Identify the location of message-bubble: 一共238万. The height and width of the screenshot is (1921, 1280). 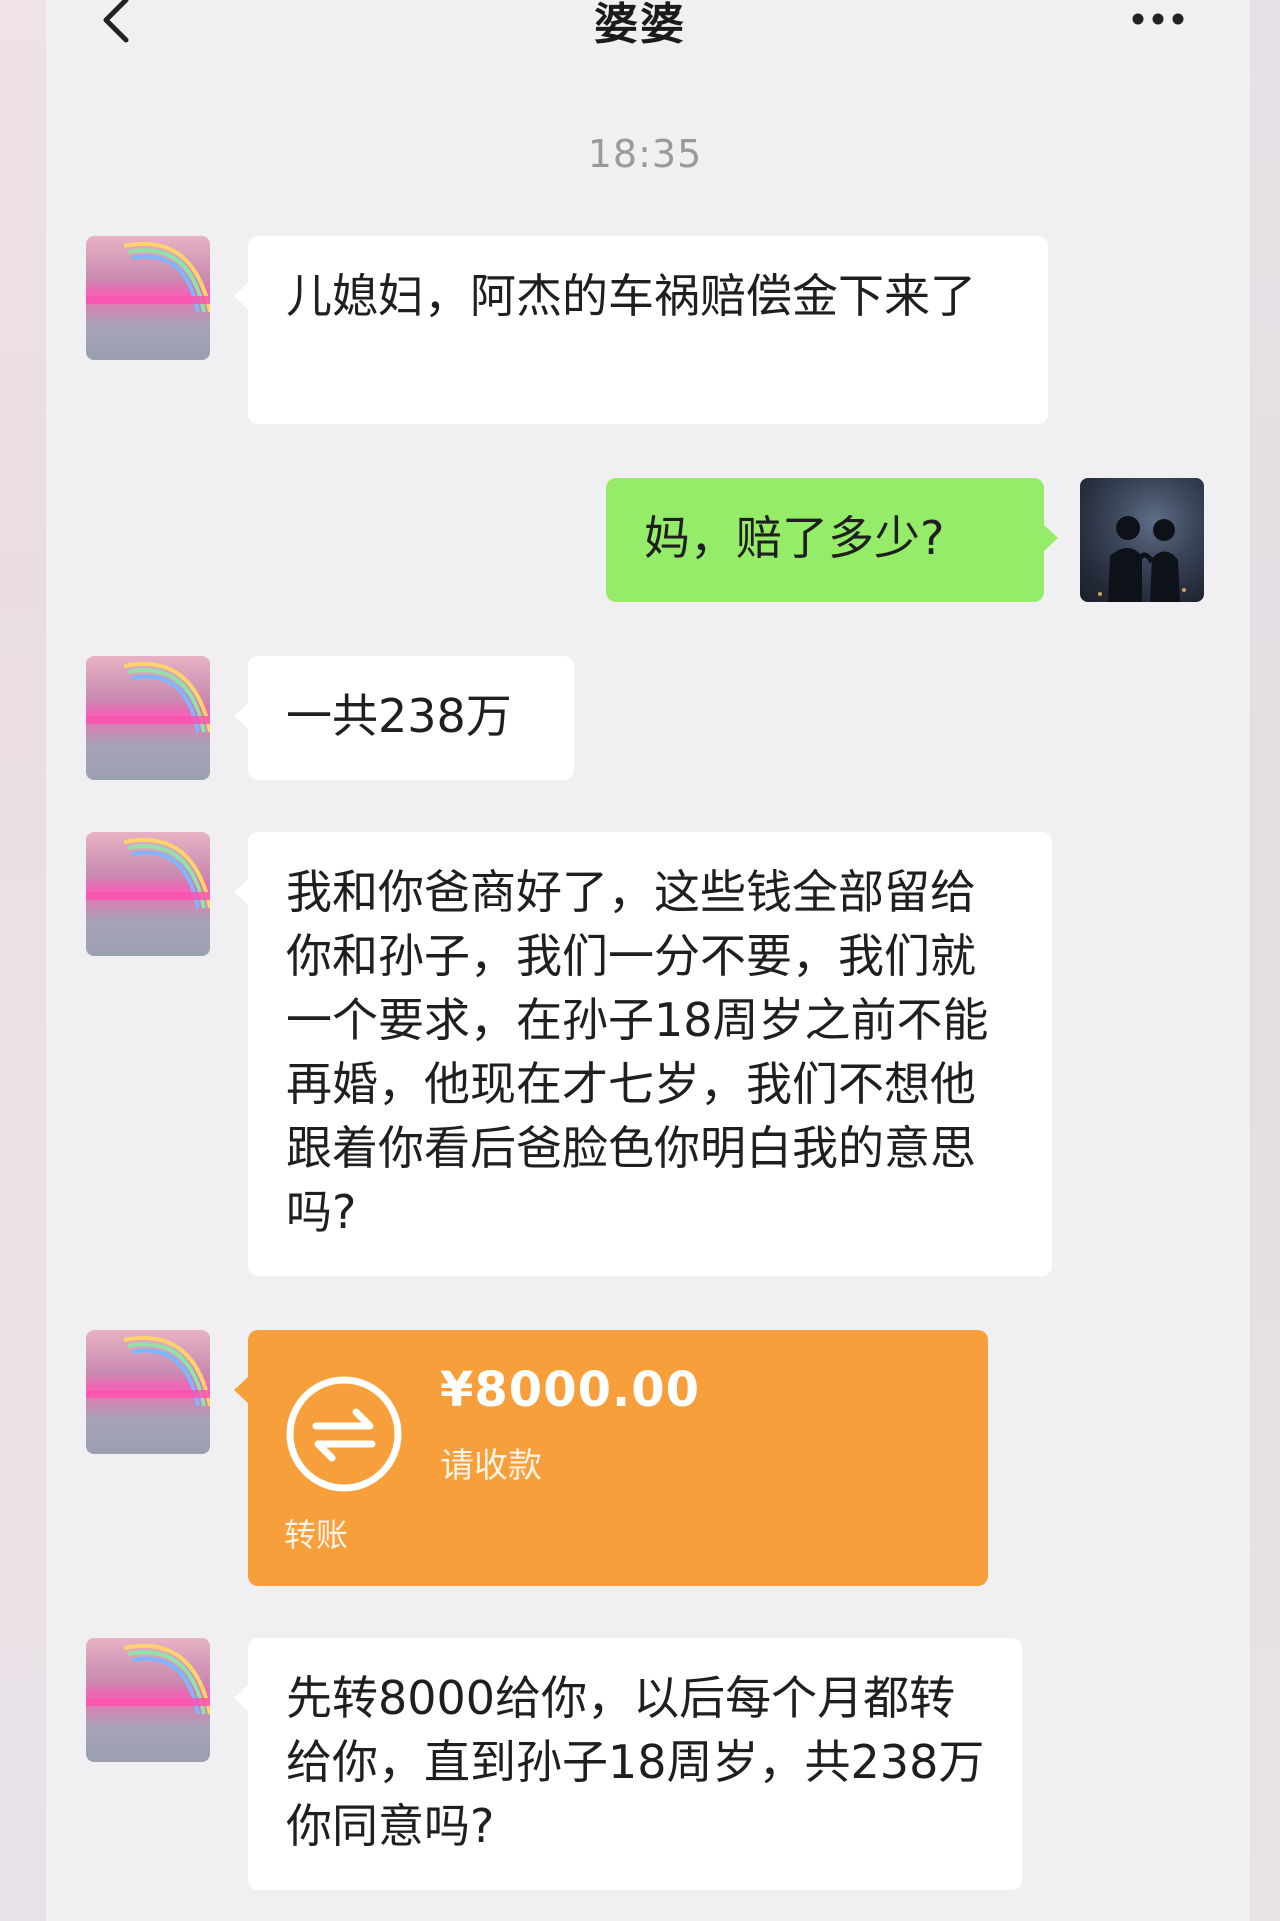
(404, 718).